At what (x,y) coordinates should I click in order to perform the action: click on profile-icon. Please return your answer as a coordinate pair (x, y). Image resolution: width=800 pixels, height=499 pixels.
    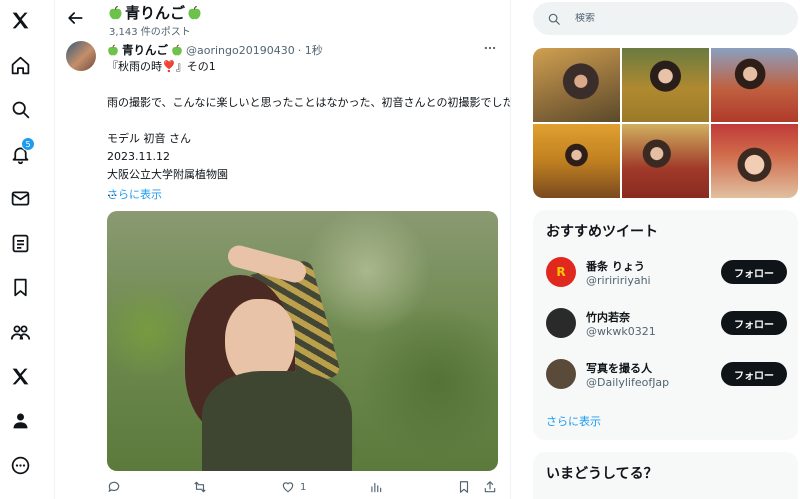
    Looking at the image, I should click on (20, 420).